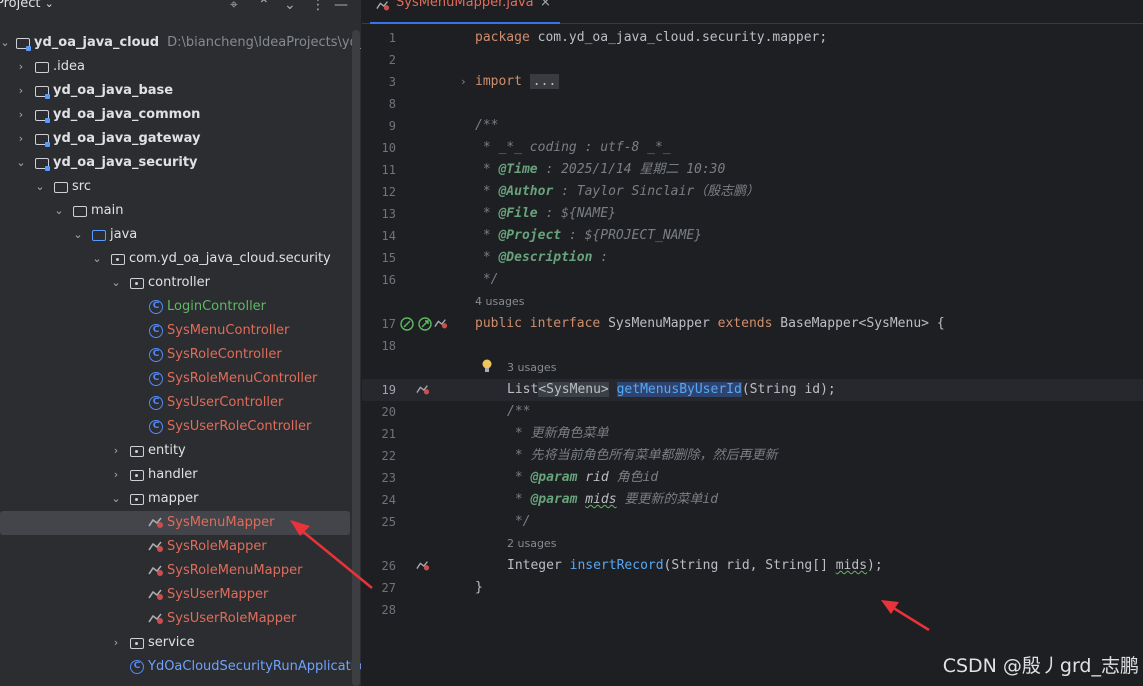 This screenshot has width=1143, height=686. I want to click on tree-item-sysmenu-mapper: SysMenuMapper, so click(175, 523).